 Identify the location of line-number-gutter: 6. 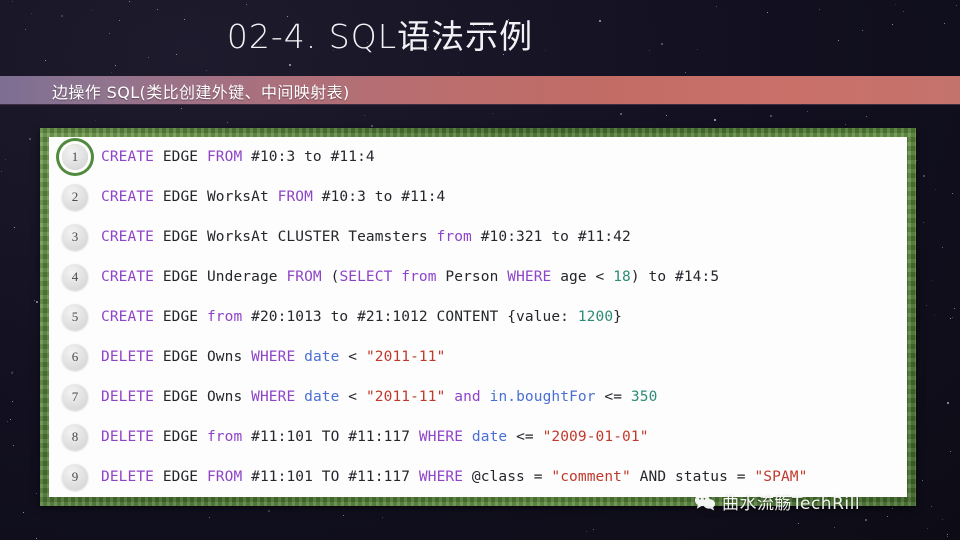
(75, 357).